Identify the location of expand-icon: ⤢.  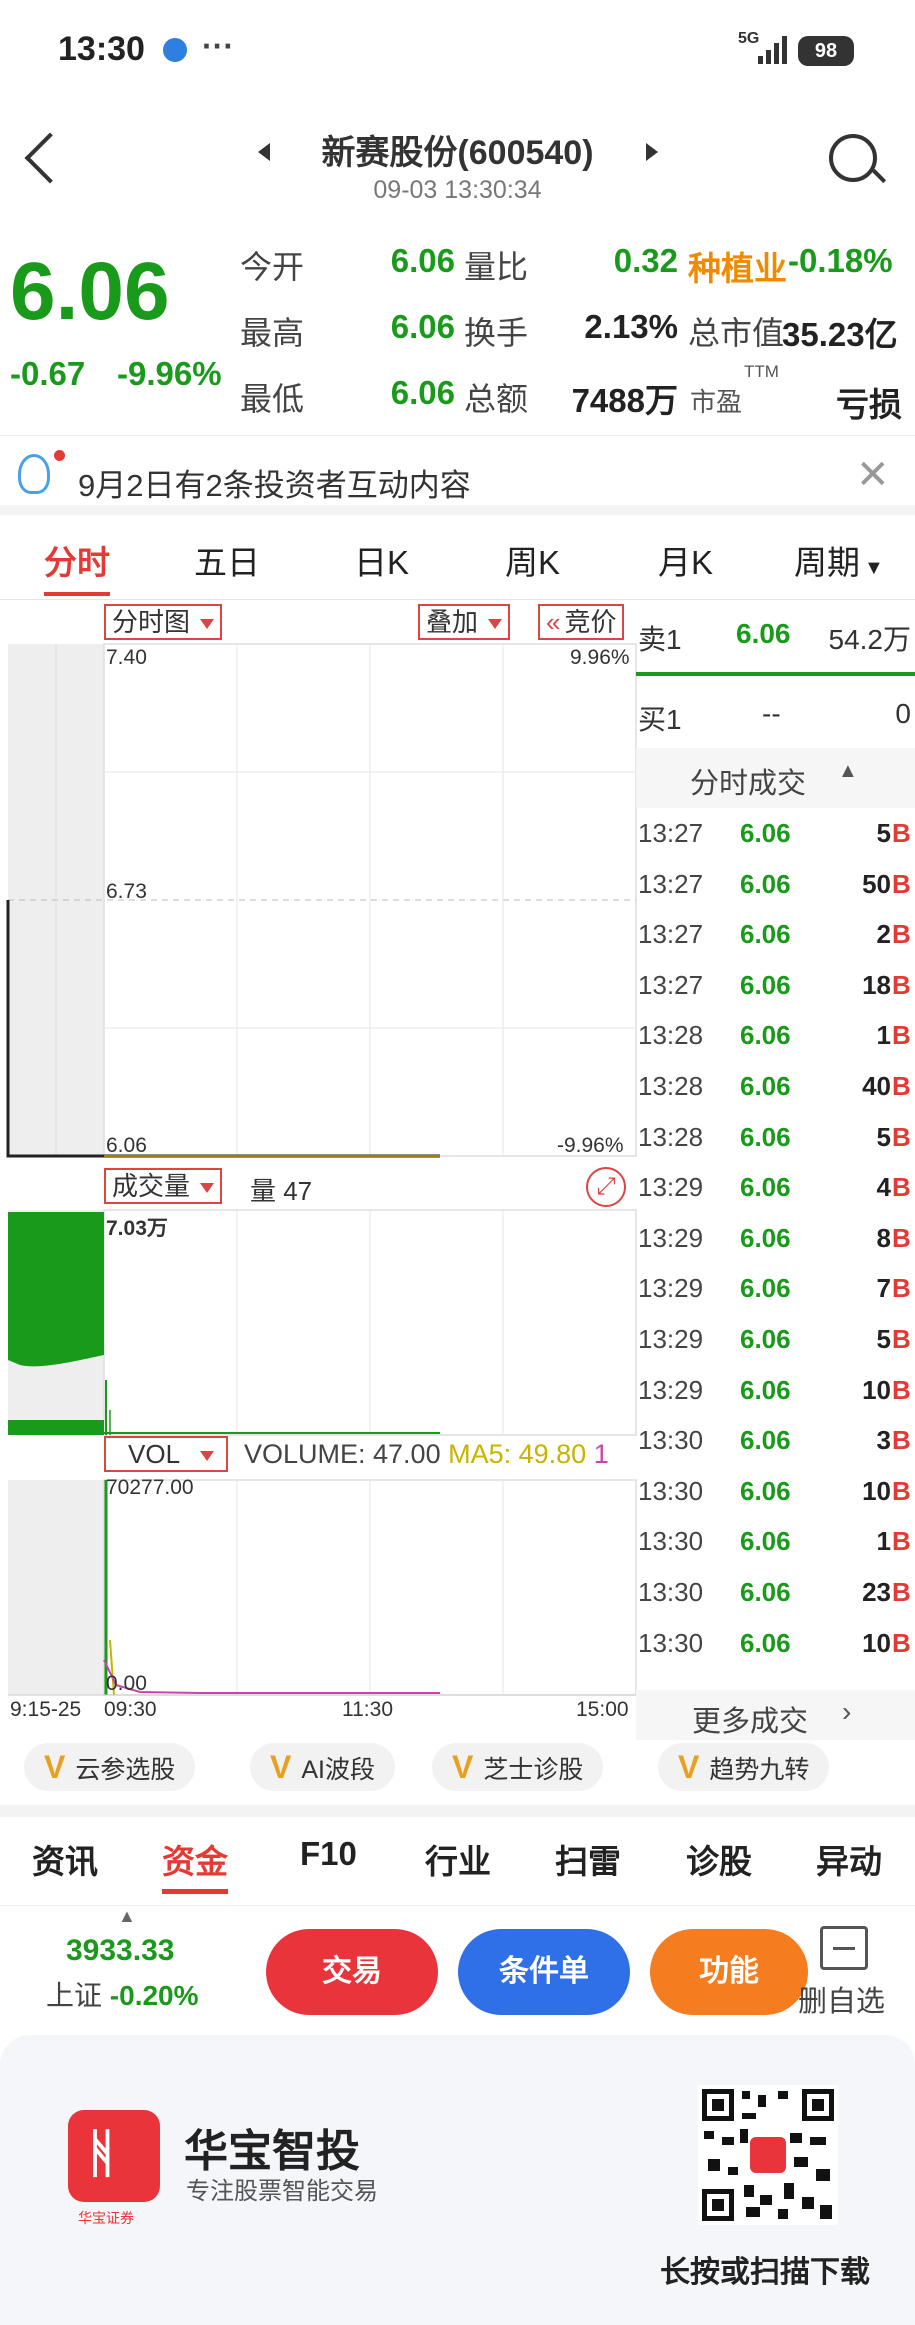
(606, 1187).